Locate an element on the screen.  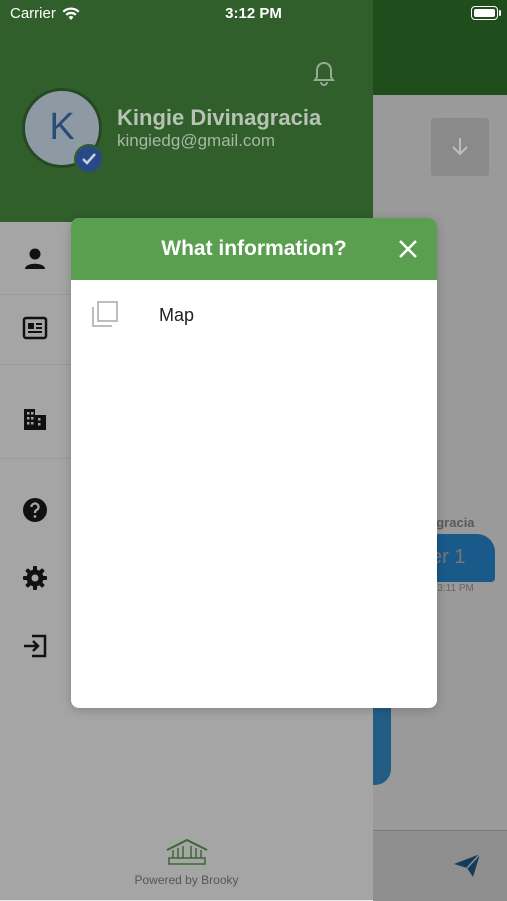
id-card-icon is located at coordinates (35, 328).